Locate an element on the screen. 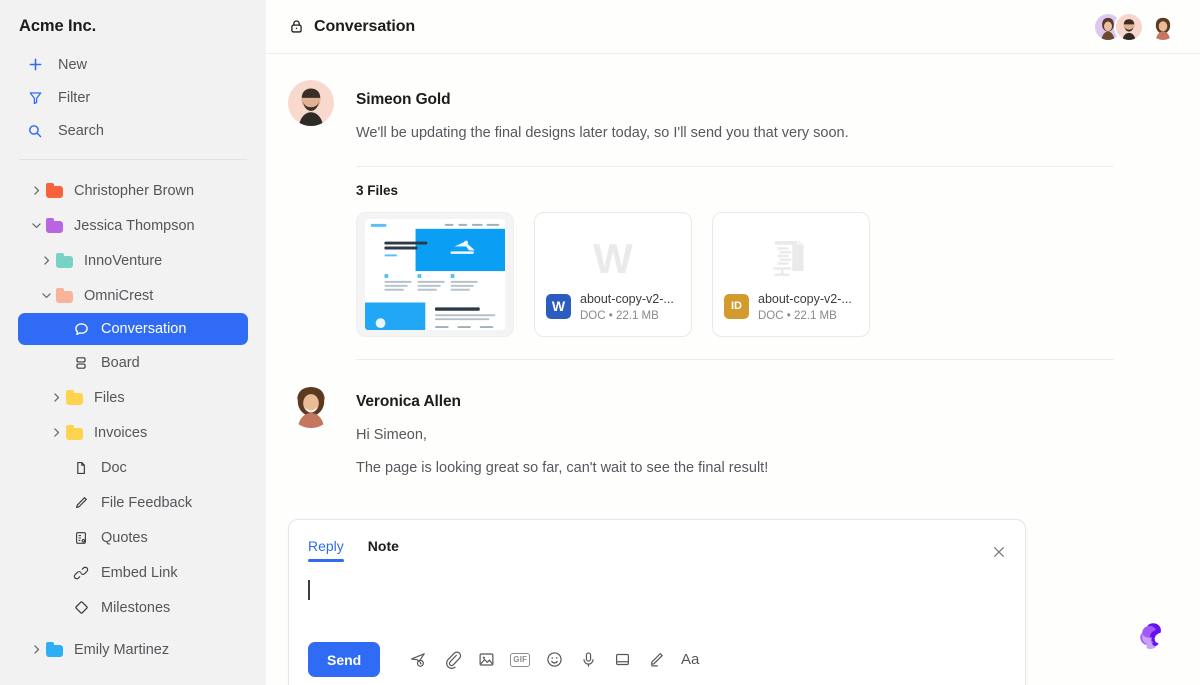 The height and width of the screenshot is (685, 1200). board-icon is located at coordinates (81, 363).